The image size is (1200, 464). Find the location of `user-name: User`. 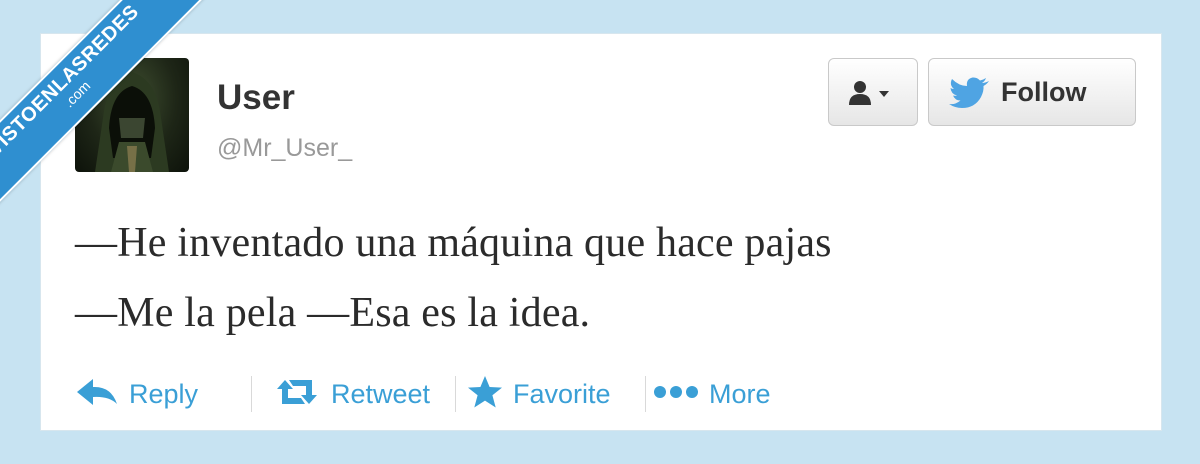

user-name: User is located at coordinates (256, 98).